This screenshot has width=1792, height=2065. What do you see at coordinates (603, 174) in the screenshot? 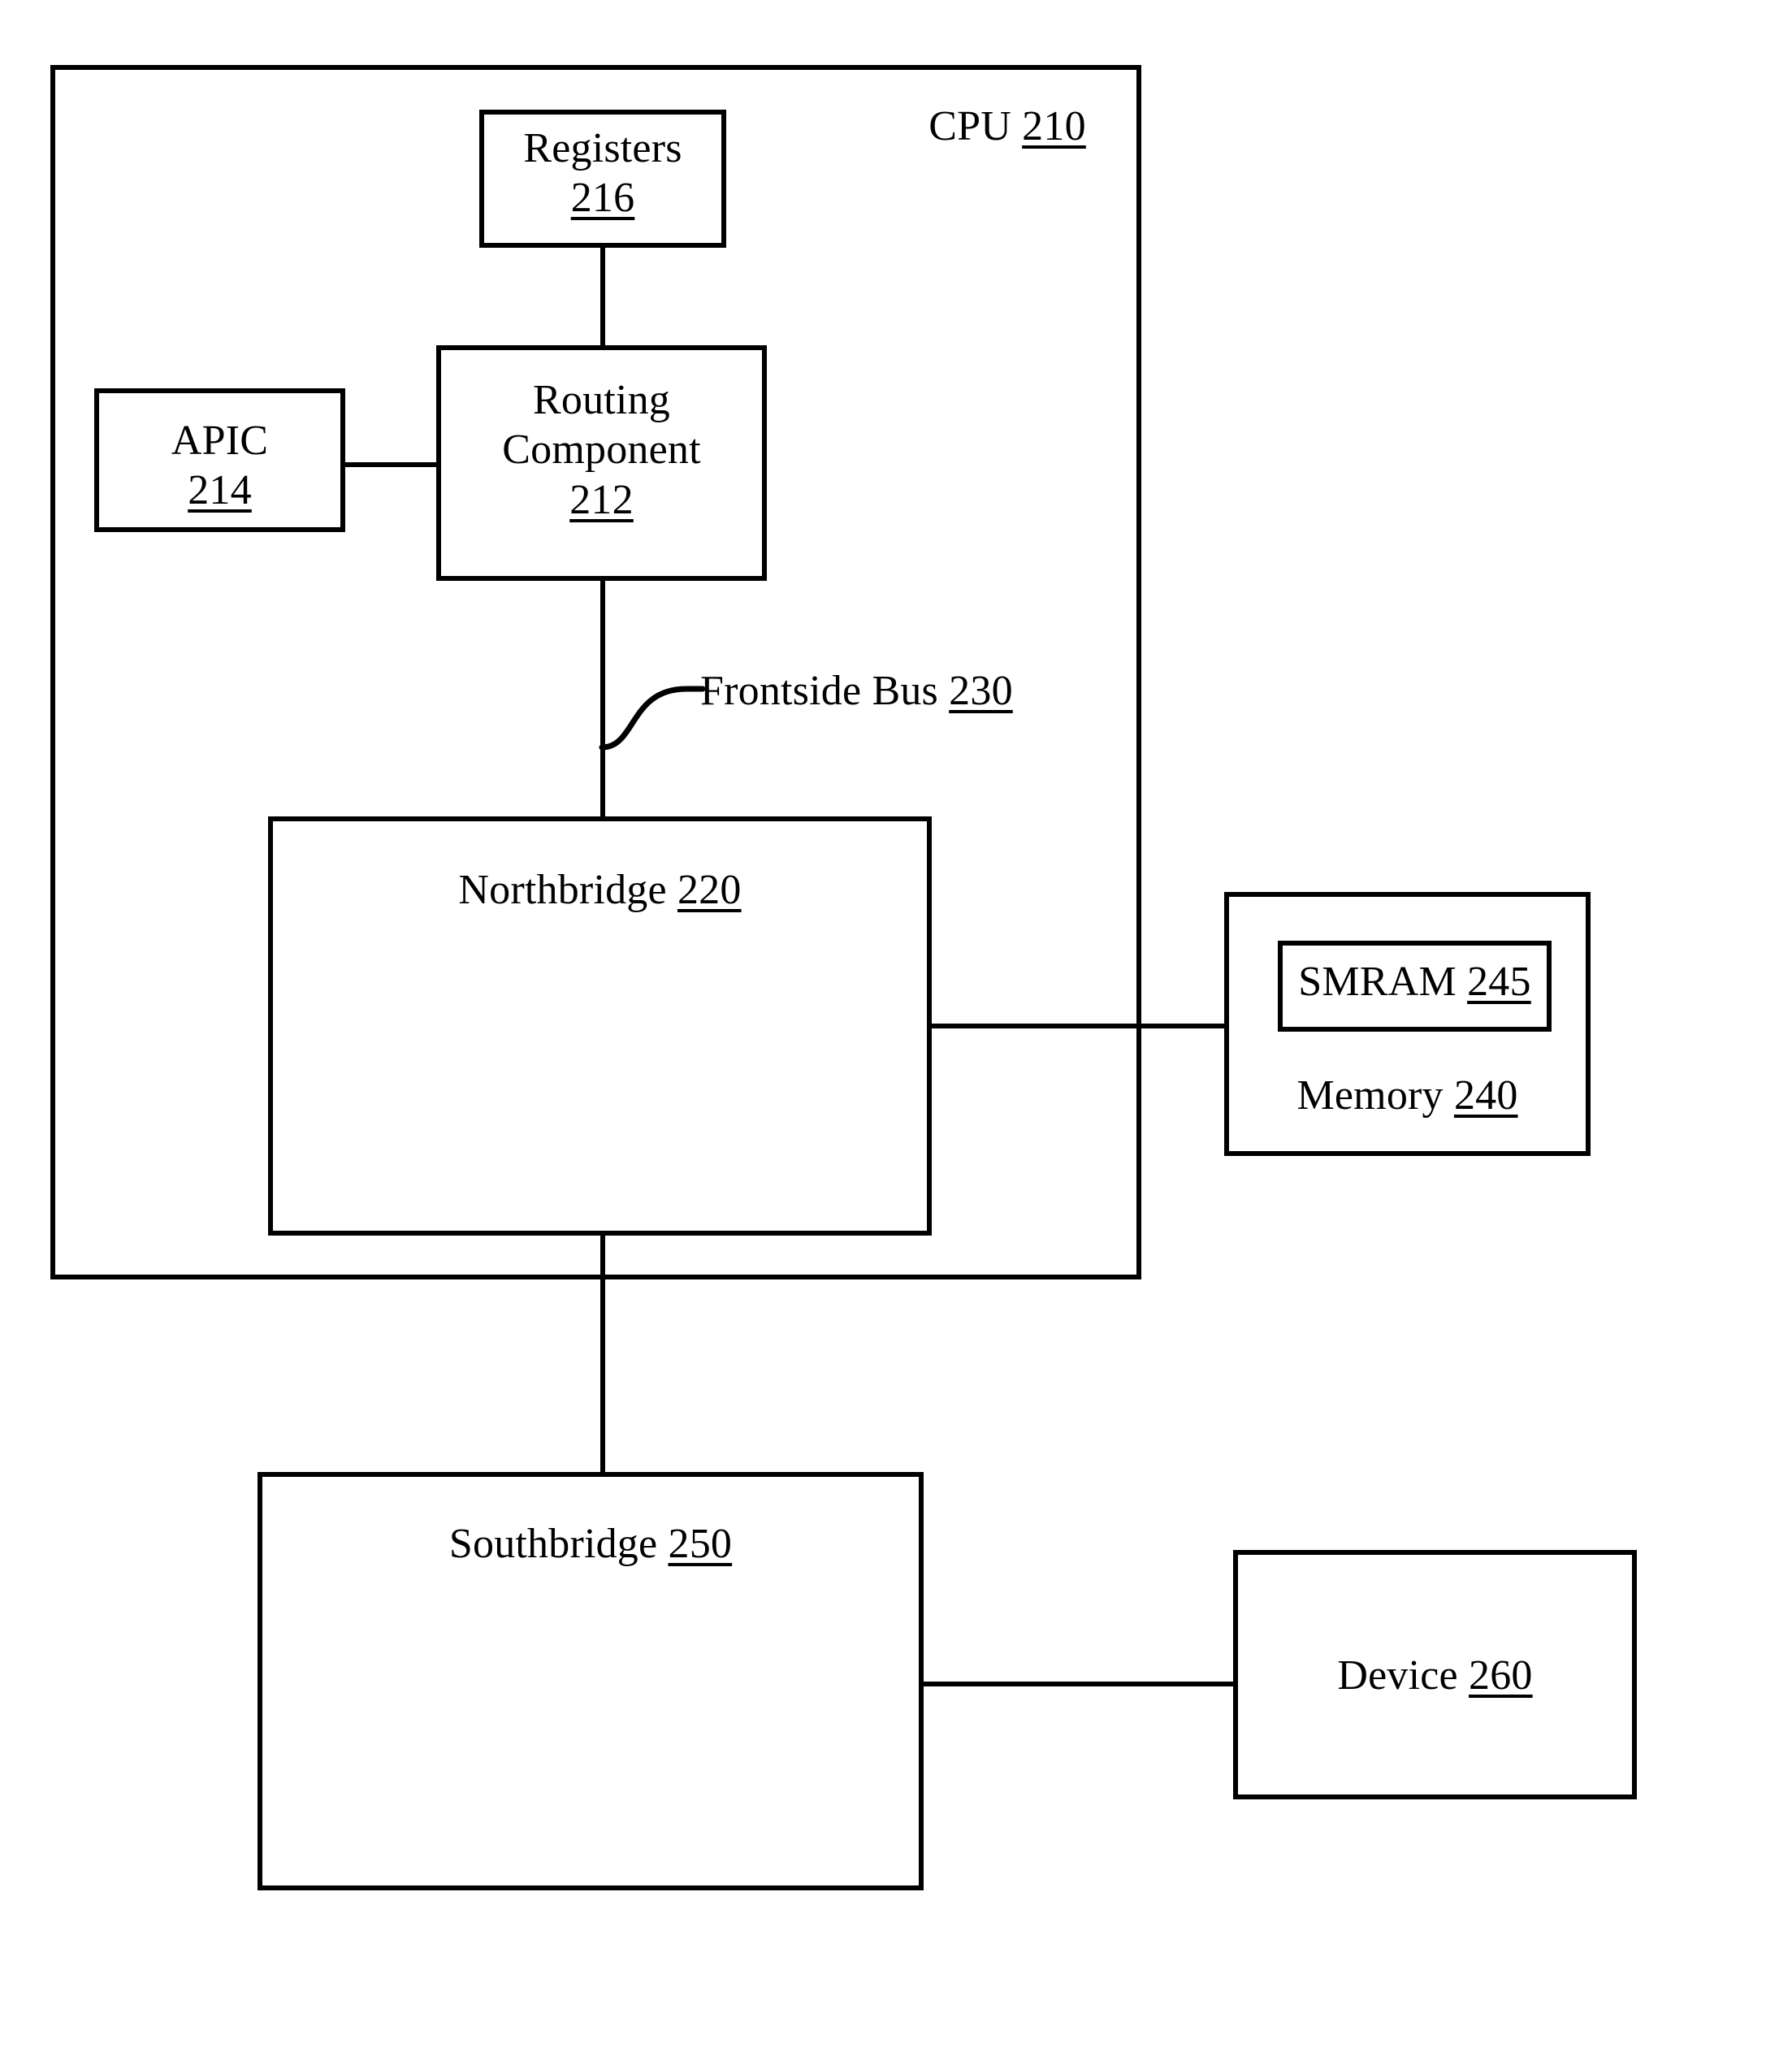
I see `registers-label: Registers 216` at bounding box center [603, 174].